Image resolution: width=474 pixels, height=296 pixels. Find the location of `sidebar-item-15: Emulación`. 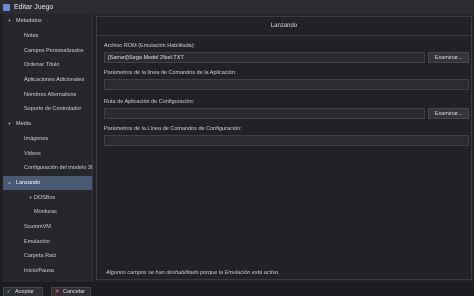

sidebar-item-15: Emulación is located at coordinates (47, 241).